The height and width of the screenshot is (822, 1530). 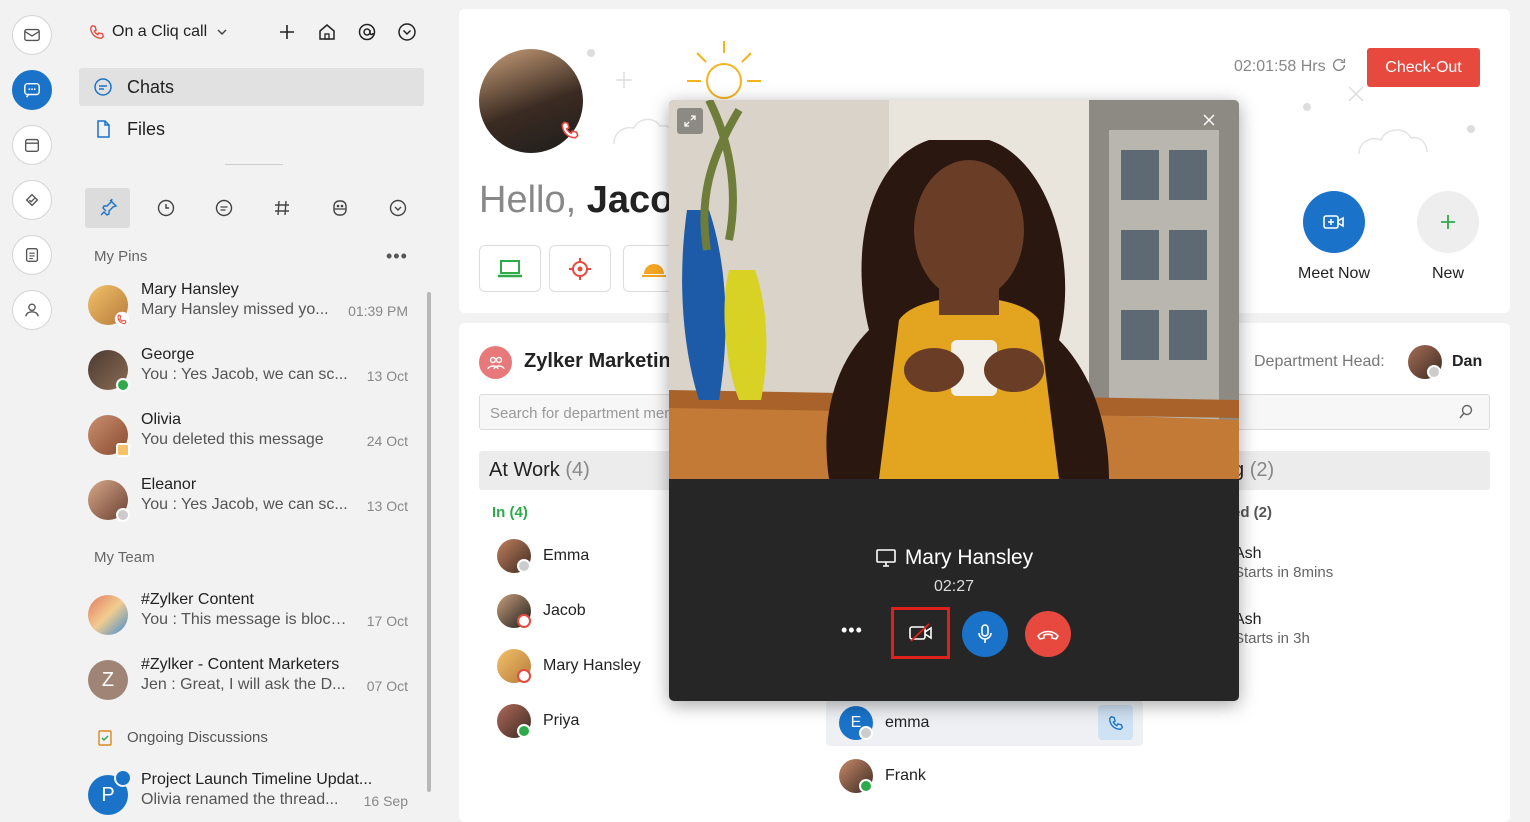 I want to click on channel-name: #Zylker Content, so click(x=197, y=599).